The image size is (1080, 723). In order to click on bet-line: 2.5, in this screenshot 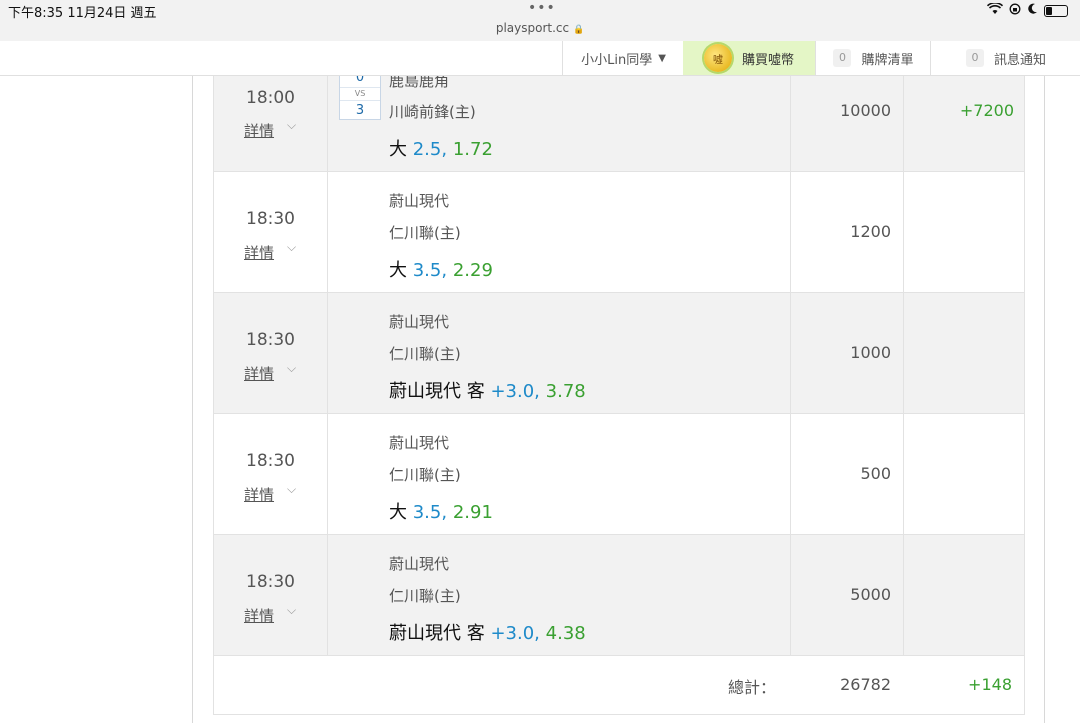, I will do `click(430, 149)`.